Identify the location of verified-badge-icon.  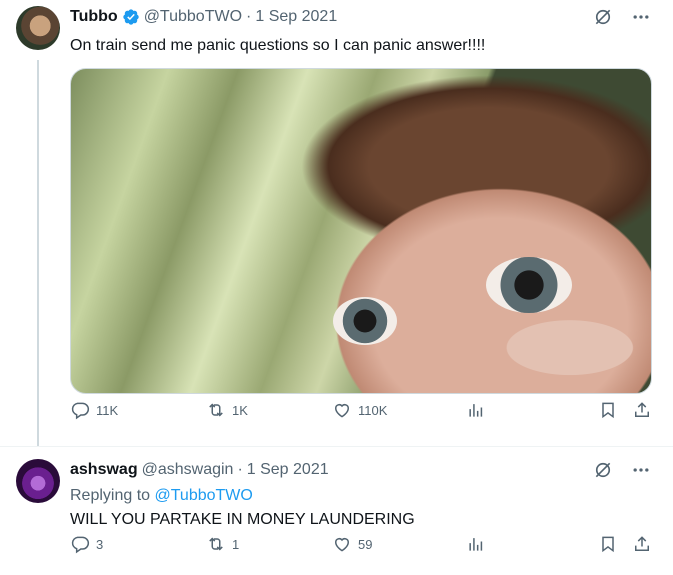
(131, 17).